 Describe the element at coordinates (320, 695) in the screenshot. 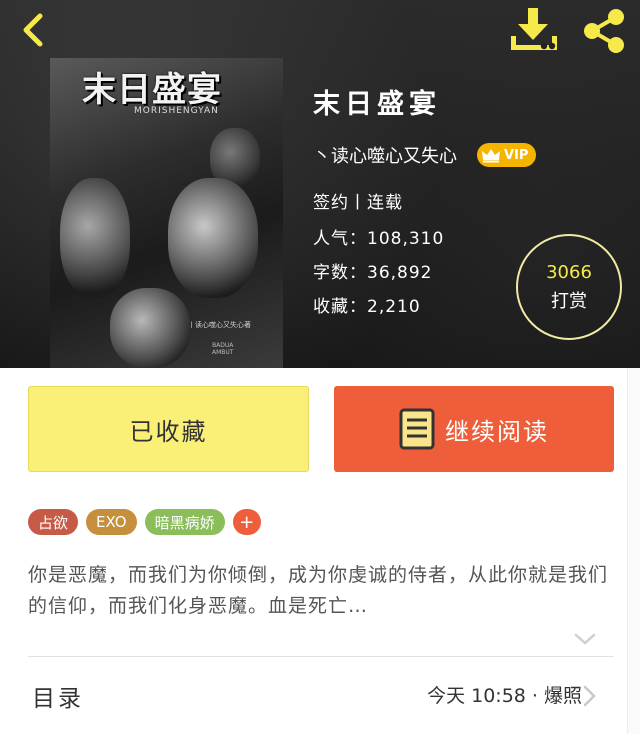

I see `catalog-row: 目录 今天 10:58 · 爆照` at that location.